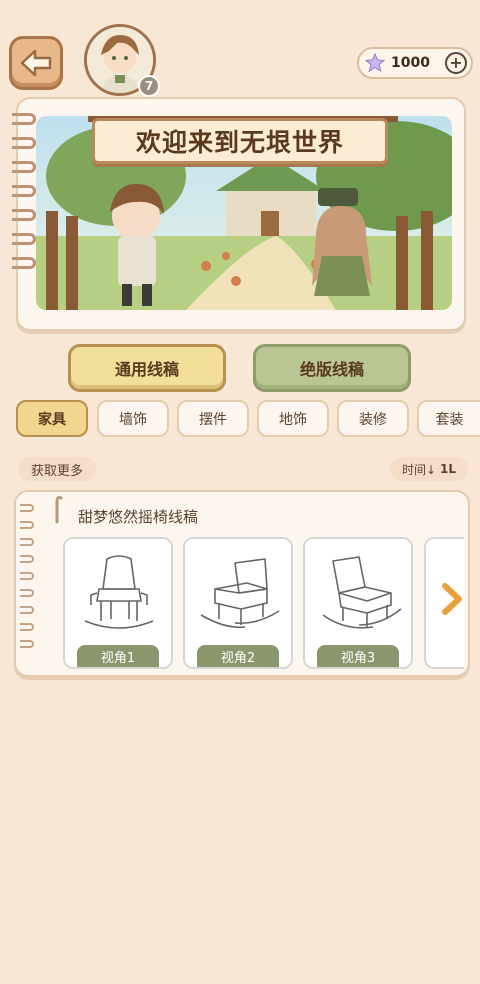 This screenshot has height=984, width=480. I want to click on level-badge: 7, so click(149, 86).